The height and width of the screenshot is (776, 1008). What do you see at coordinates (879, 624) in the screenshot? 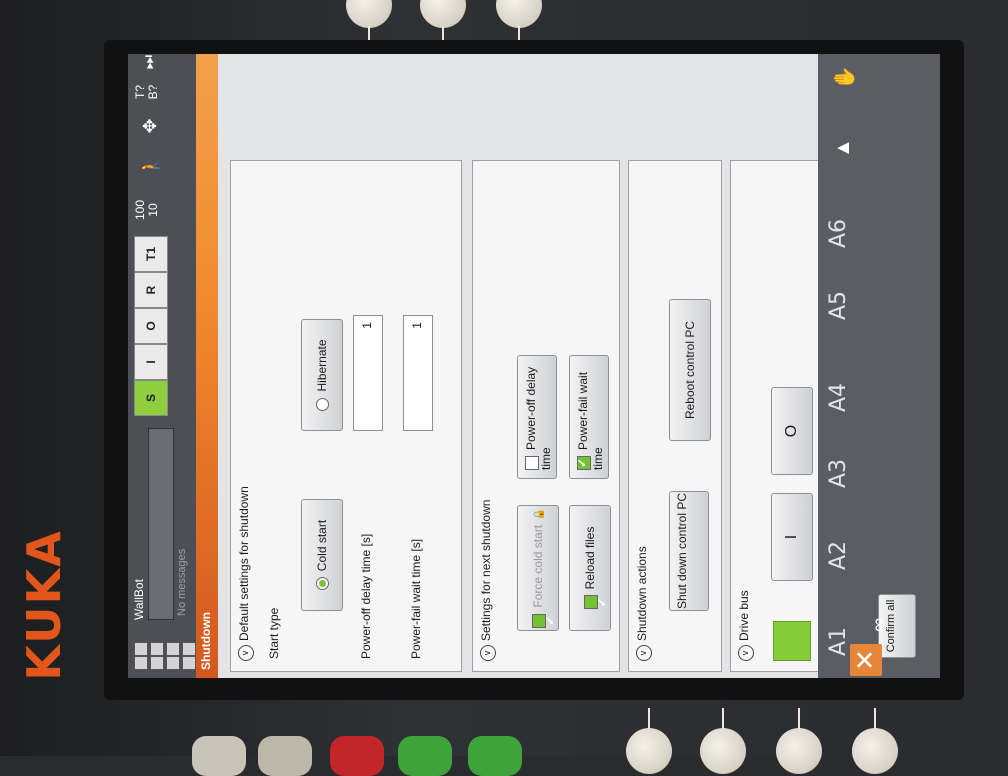
I see `infinity-icon: ∞` at bounding box center [879, 624].